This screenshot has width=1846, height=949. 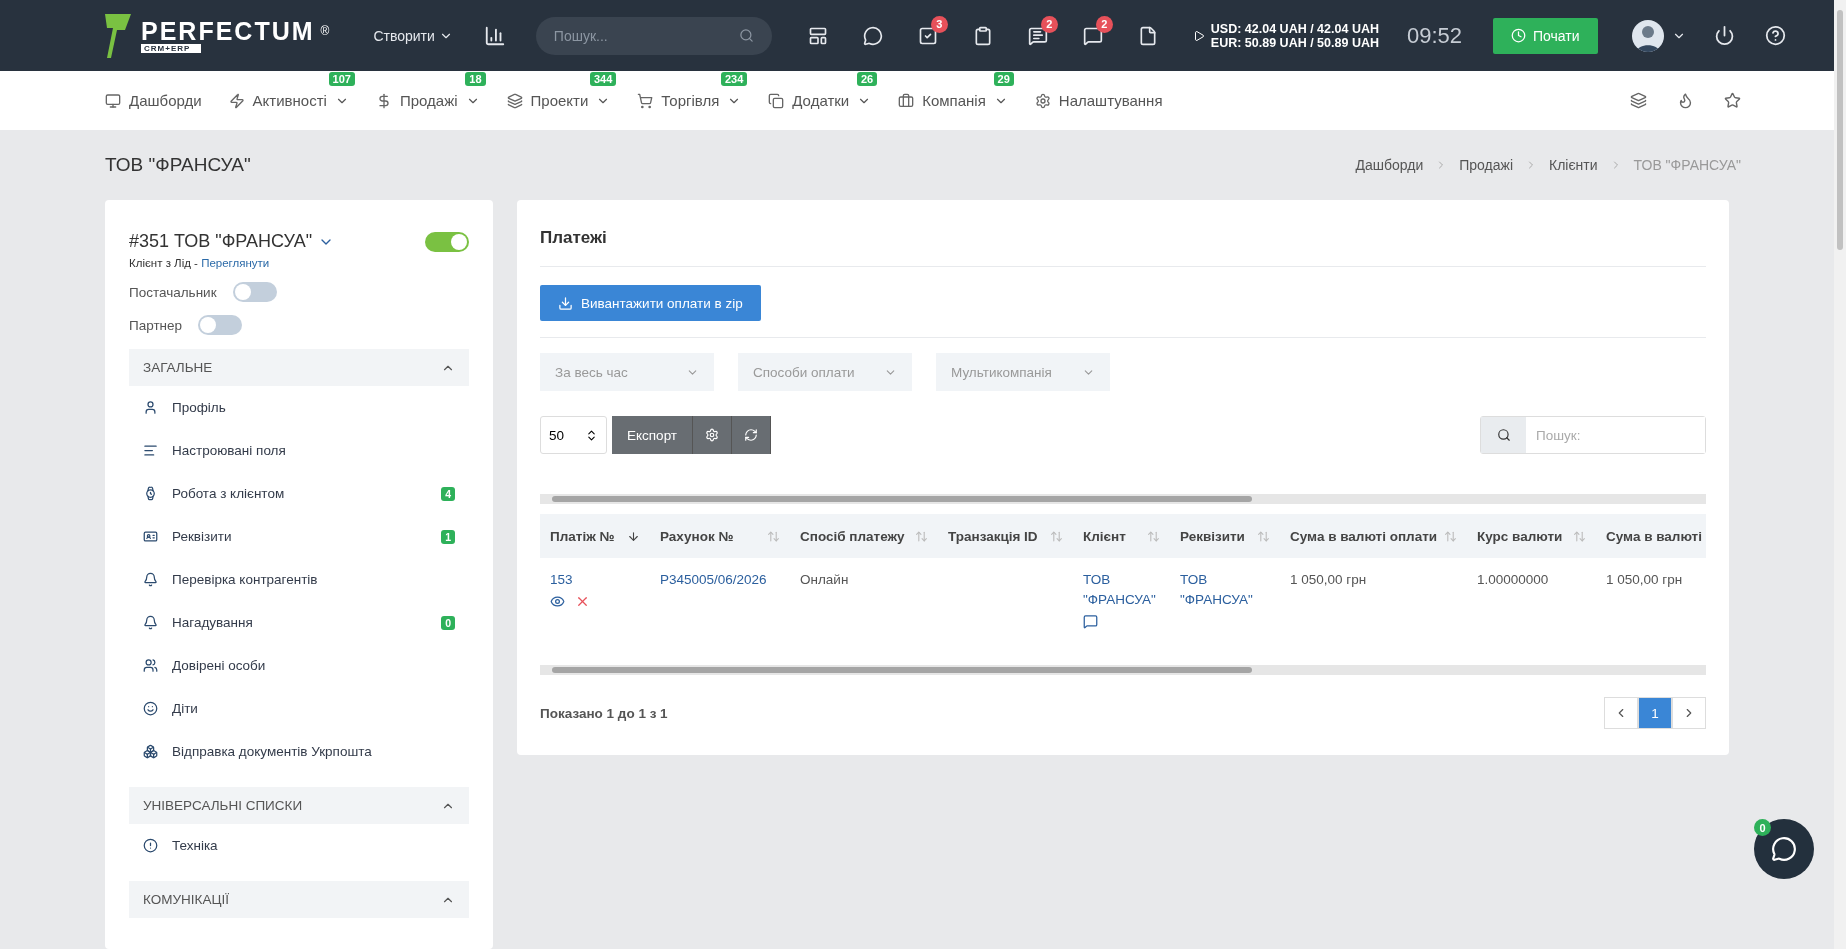 What do you see at coordinates (150, 579) in the screenshot?
I see `bell-icon` at bounding box center [150, 579].